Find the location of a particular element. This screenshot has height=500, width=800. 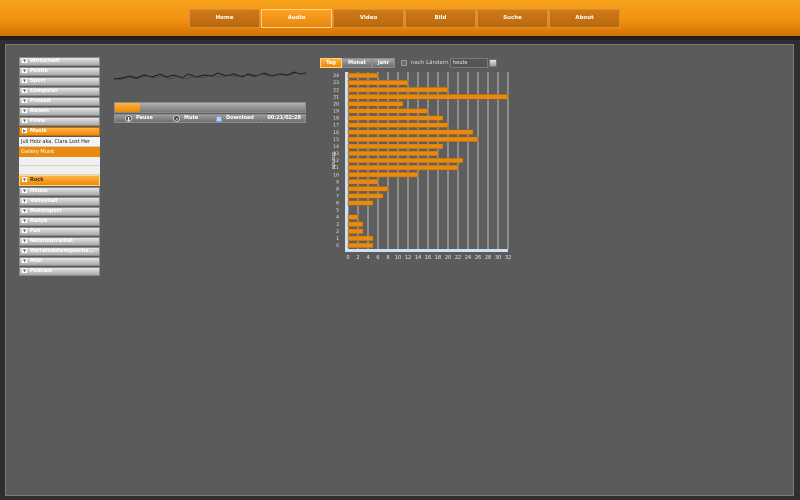

pause-icon: ❚ is located at coordinates (128, 118).